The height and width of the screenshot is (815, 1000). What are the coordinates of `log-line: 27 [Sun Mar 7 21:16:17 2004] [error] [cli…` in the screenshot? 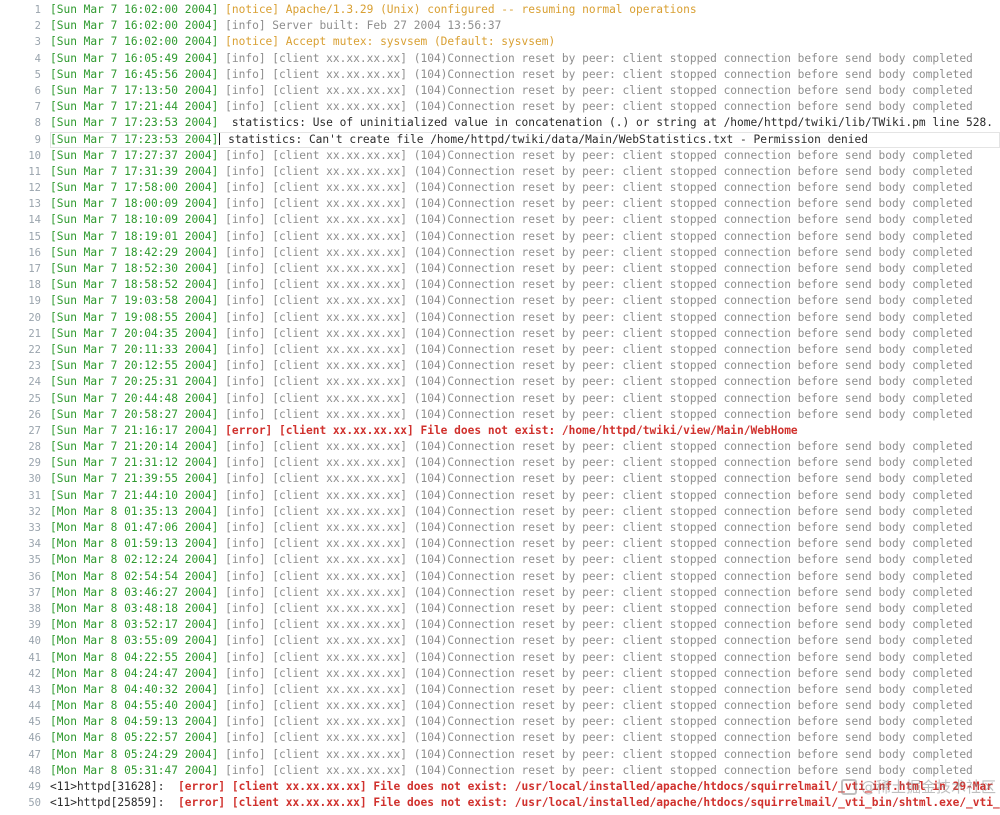 It's located at (500, 431).